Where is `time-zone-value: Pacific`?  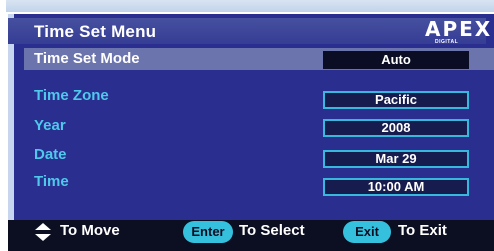
time-zone-value: Pacific is located at coordinates (396, 100).